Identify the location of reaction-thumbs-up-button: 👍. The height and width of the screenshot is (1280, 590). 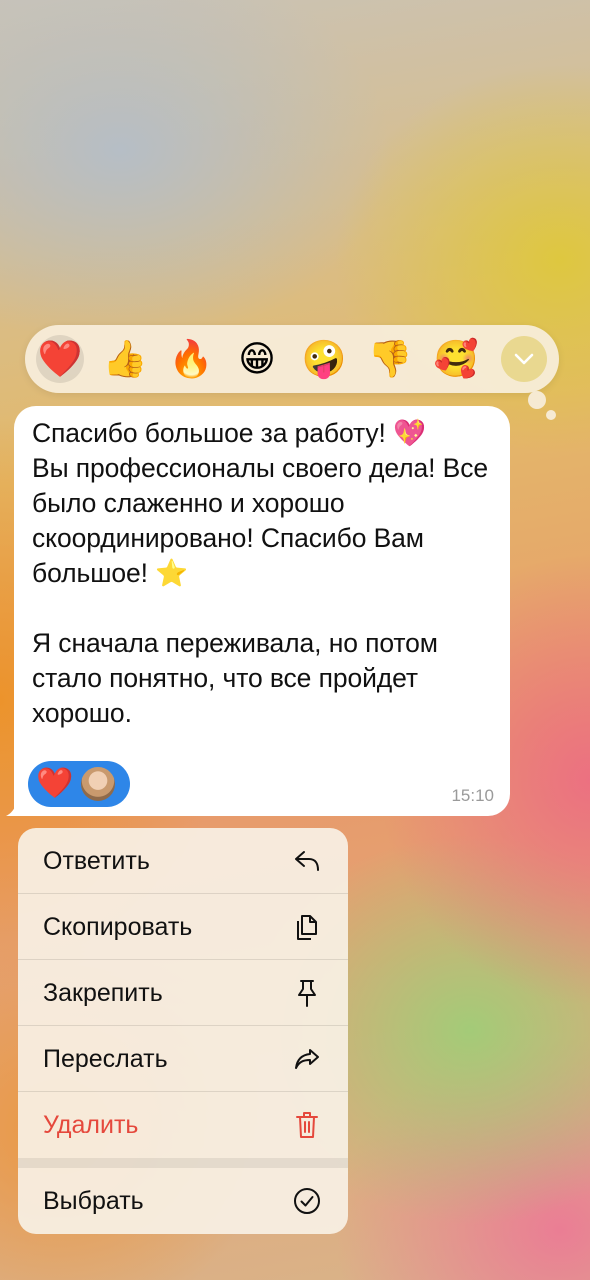
(125, 359).